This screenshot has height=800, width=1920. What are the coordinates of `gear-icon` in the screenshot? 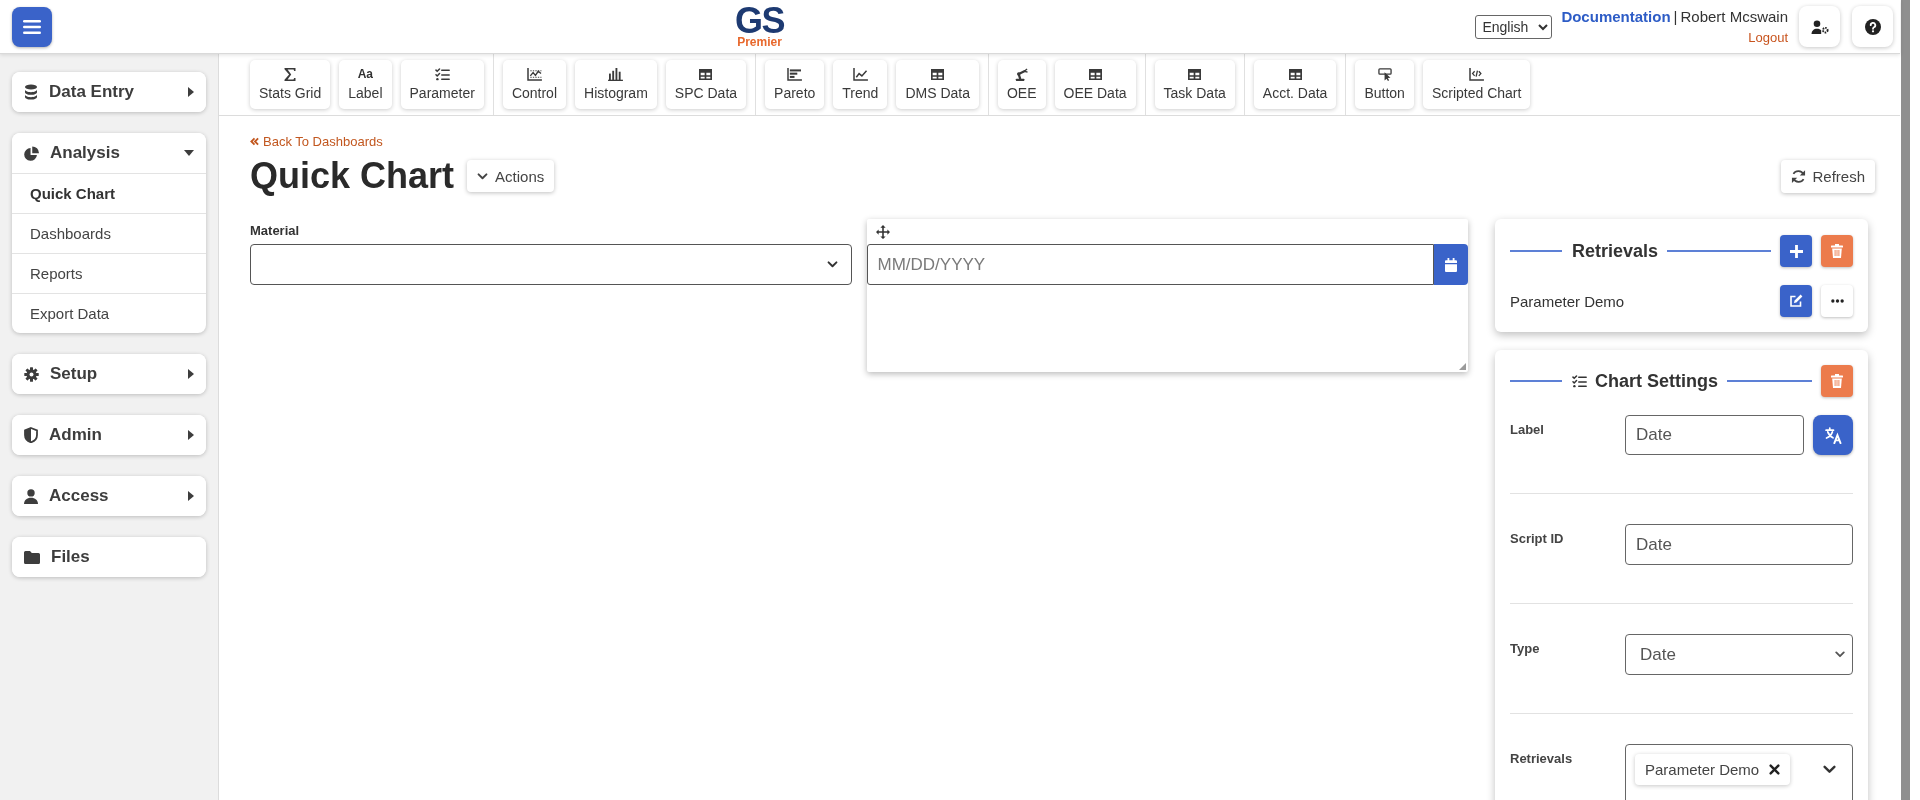 It's located at (31, 374).